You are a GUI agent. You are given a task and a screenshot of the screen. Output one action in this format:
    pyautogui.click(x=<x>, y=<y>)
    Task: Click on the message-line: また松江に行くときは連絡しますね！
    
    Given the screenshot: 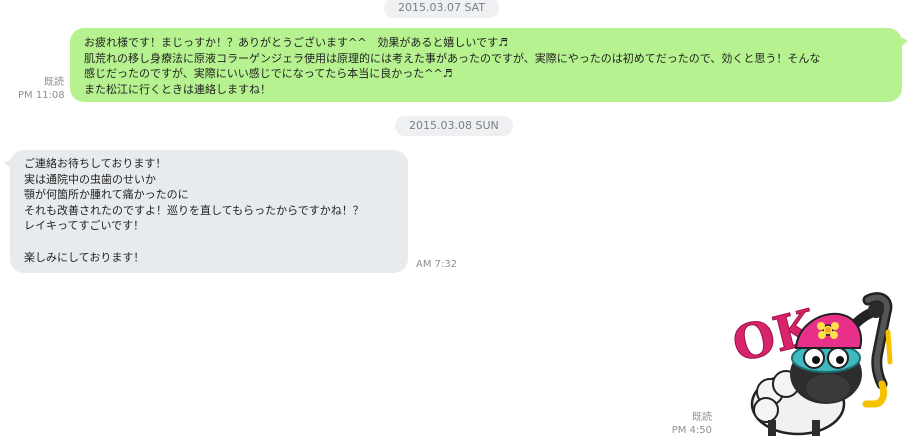 What is the action you would take?
    pyautogui.click(x=177, y=89)
    